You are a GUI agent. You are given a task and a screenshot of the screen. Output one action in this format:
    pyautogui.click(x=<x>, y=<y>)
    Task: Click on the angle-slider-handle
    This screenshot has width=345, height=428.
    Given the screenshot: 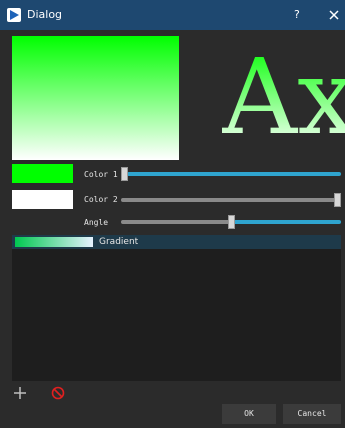 What is the action you would take?
    pyautogui.click(x=231, y=222)
    